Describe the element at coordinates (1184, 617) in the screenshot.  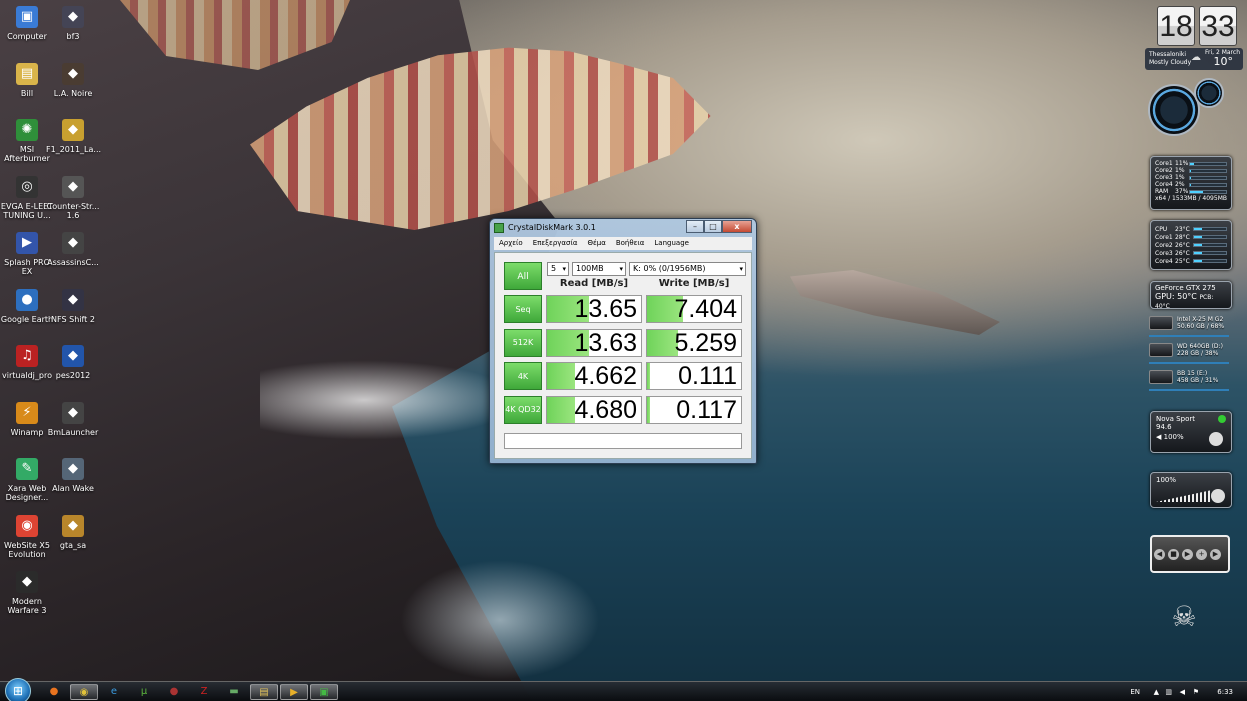
I see `skull-gadget-icon: ☠` at that location.